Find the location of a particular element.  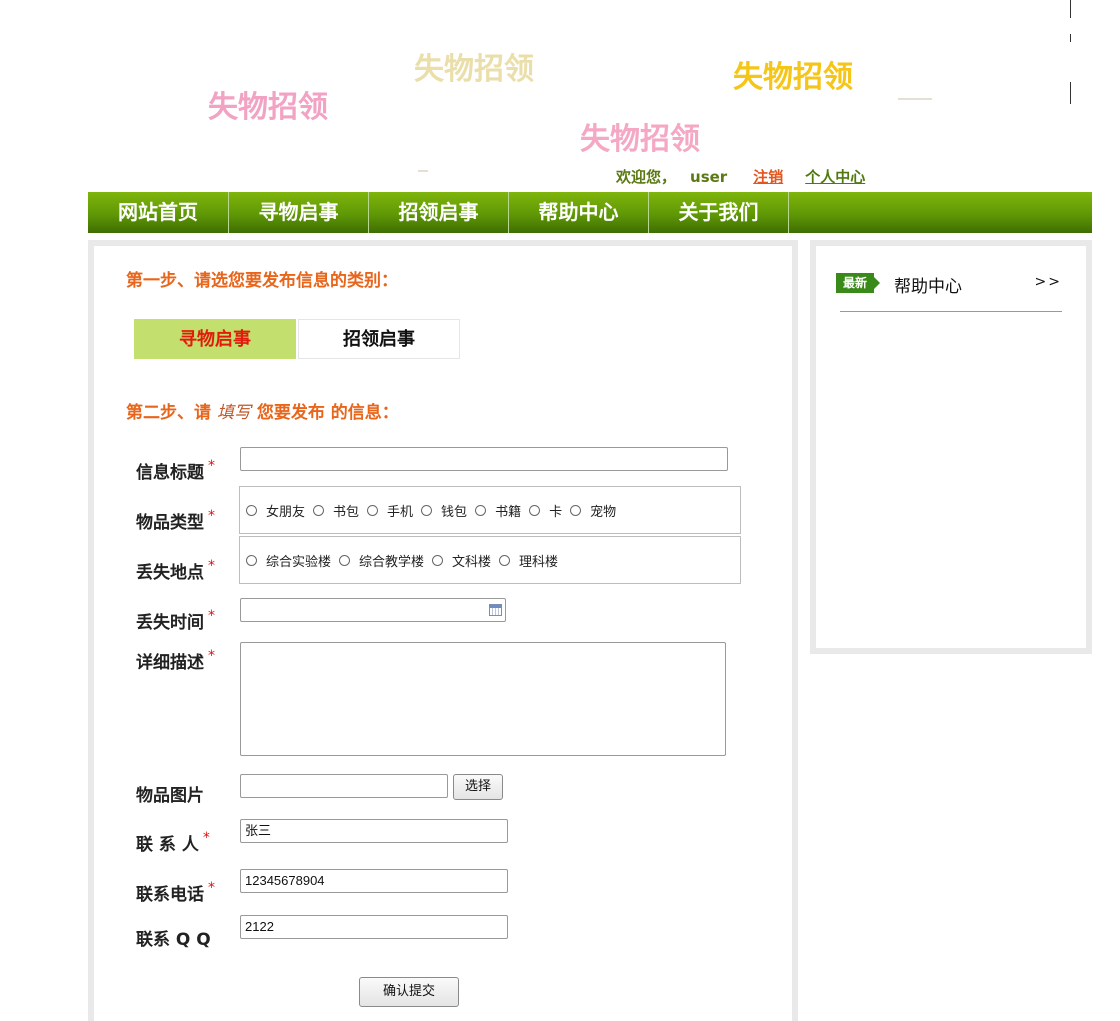

item-type-option: 手机 is located at coordinates (390, 510).